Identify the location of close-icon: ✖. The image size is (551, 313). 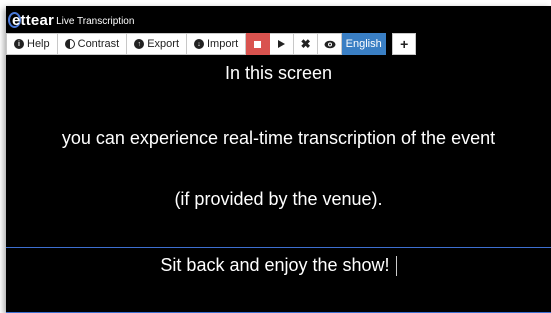
(305, 44).